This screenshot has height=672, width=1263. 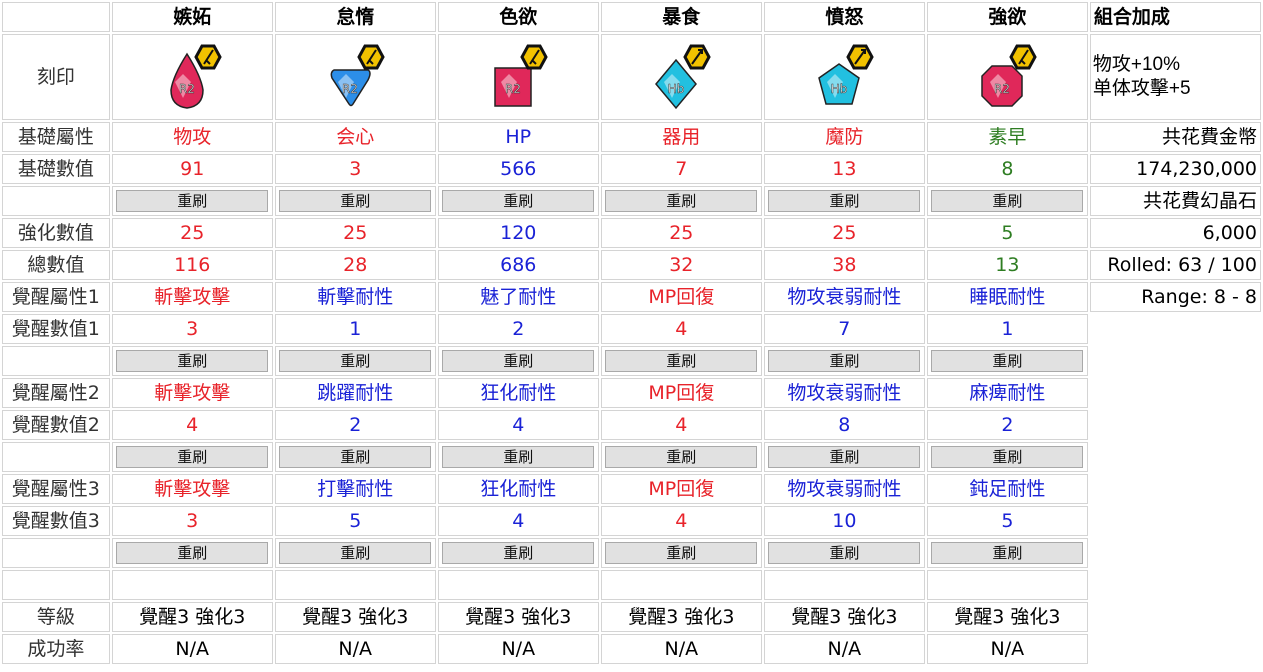 What do you see at coordinates (56, 489) in the screenshot?
I see `awaken-attr-3-row-label: 覺醒屬性3` at bounding box center [56, 489].